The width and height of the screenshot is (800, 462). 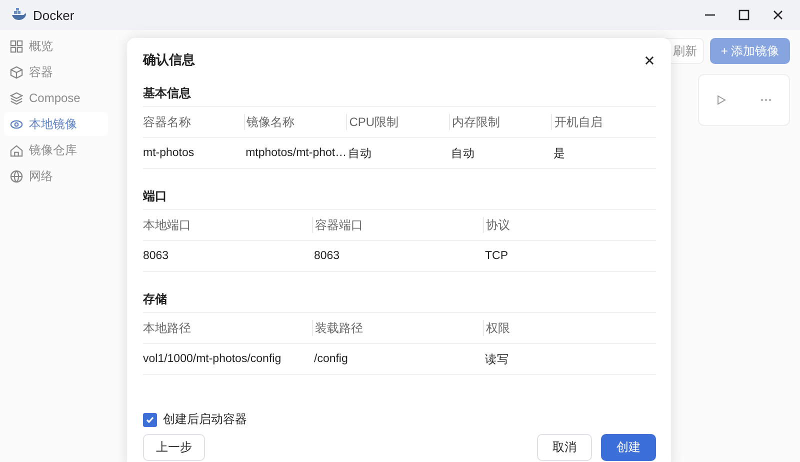 What do you see at coordinates (16, 46) in the screenshot?
I see `grid-icon` at bounding box center [16, 46].